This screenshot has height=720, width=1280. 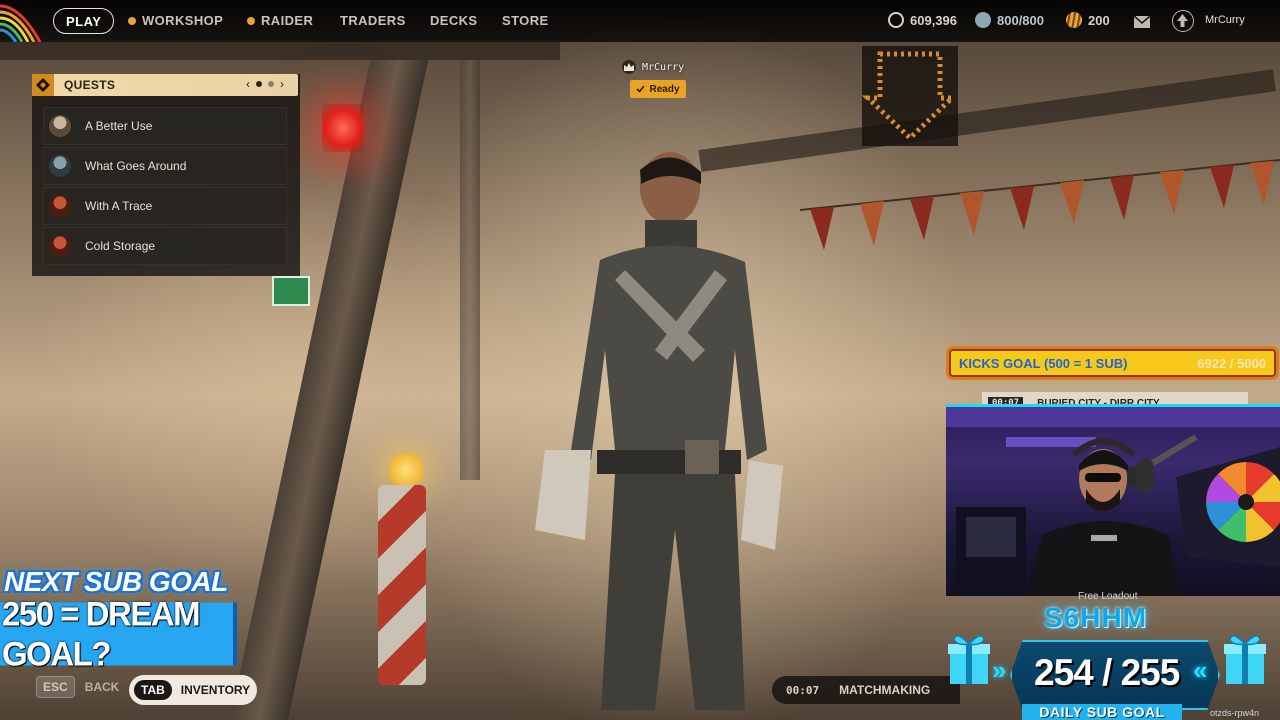 What do you see at coordinates (1183, 21) in the screenshot?
I see `rank-icon` at bounding box center [1183, 21].